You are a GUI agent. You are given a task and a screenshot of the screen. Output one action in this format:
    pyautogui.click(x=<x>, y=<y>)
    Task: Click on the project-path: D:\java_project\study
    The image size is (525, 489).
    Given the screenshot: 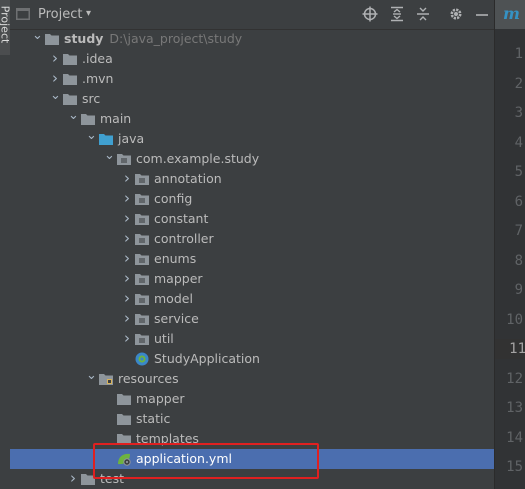 What is the action you would take?
    pyautogui.click(x=176, y=38)
    